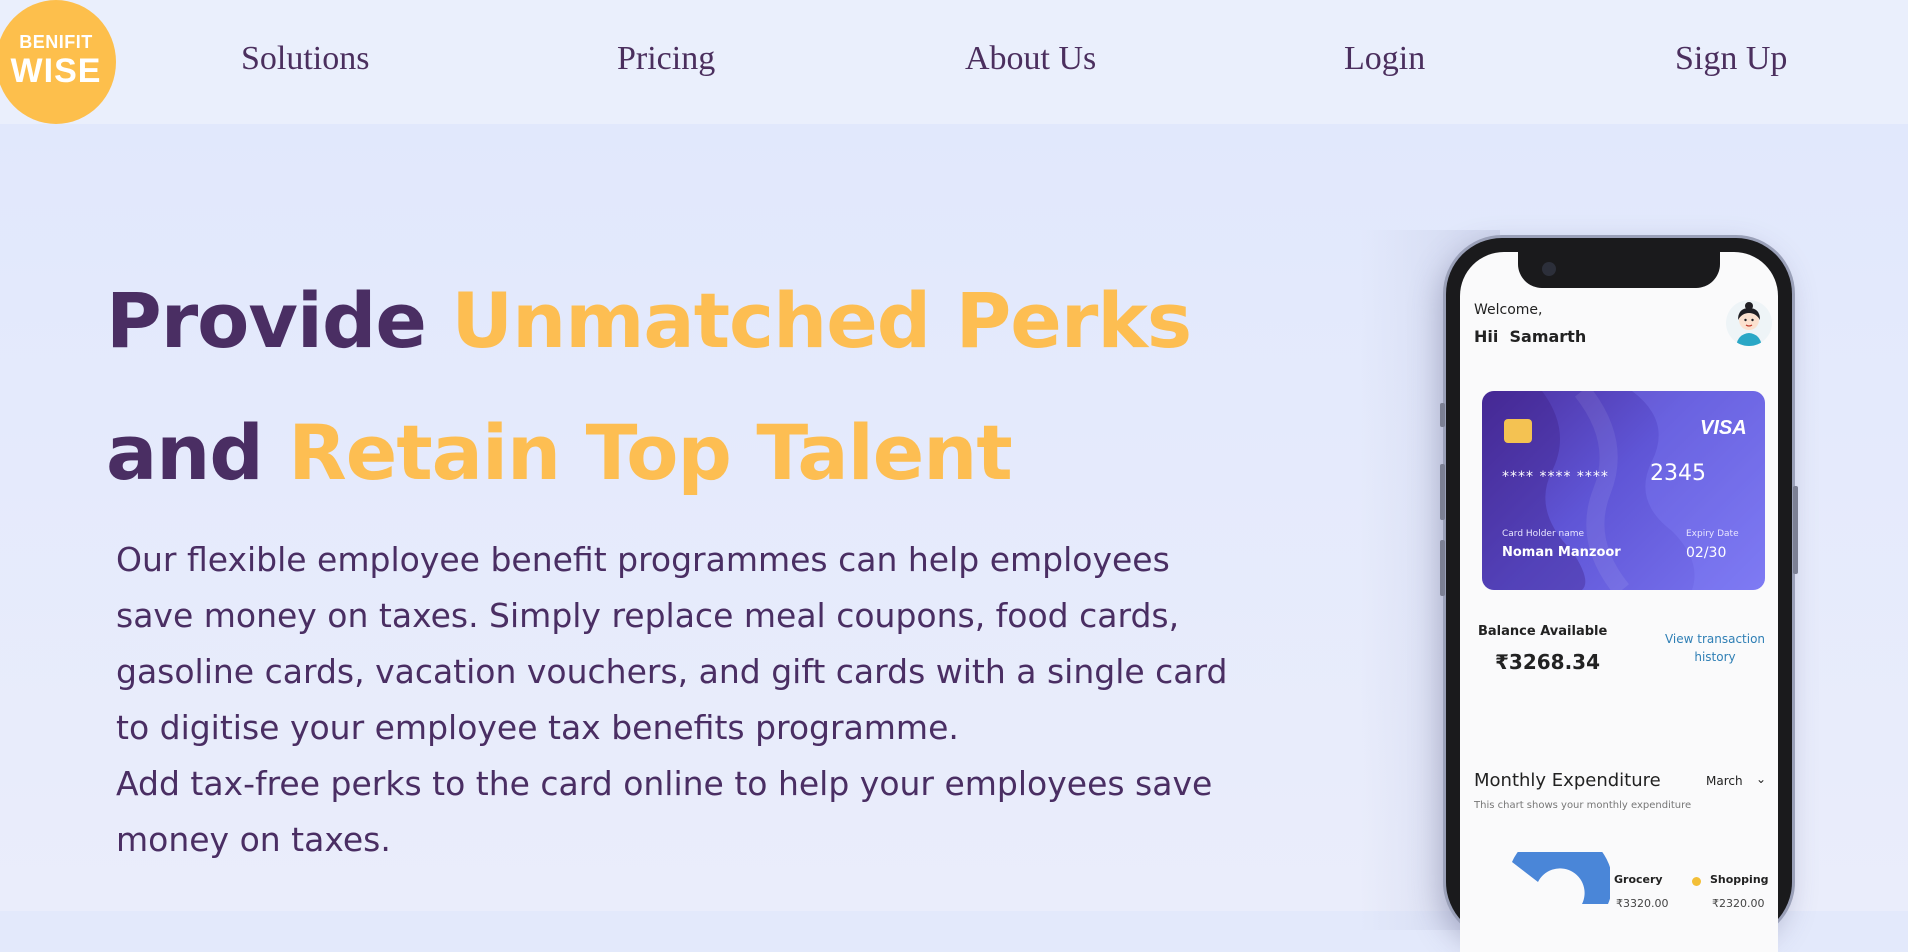 The image size is (1908, 952). What do you see at coordinates (1543, 534) in the screenshot?
I see `card-holder-label: Card Holder name` at bounding box center [1543, 534].